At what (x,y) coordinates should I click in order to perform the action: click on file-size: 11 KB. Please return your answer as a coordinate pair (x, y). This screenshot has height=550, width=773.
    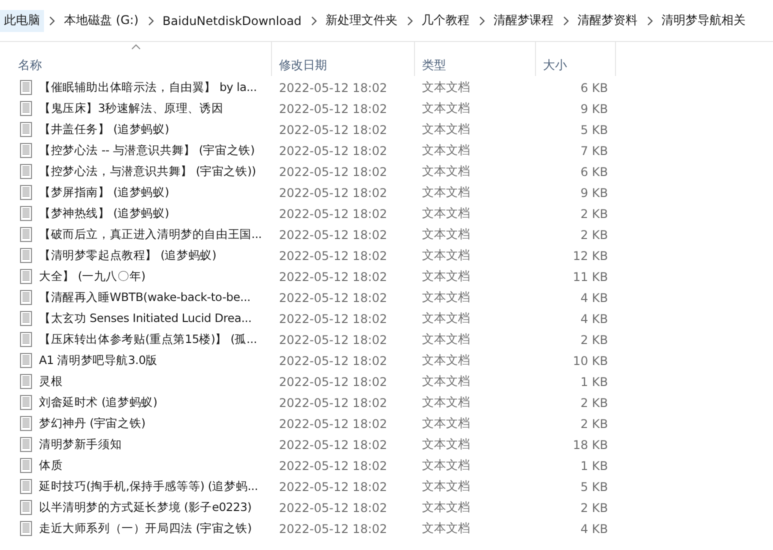
    Looking at the image, I should click on (590, 277).